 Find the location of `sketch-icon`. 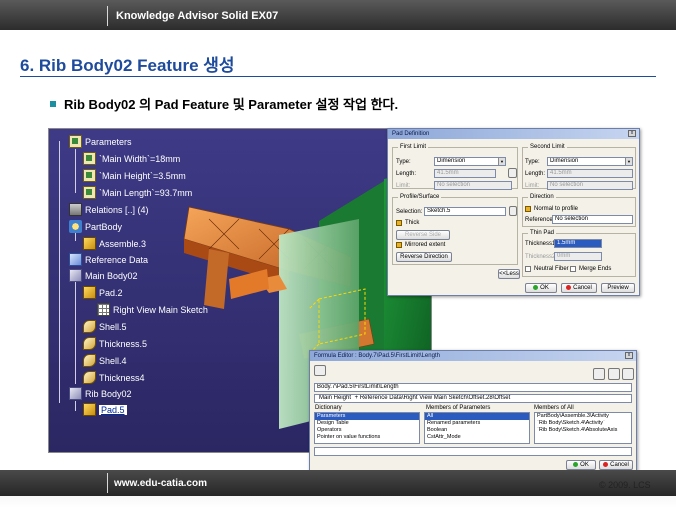

sketch-icon is located at coordinates (103, 309).